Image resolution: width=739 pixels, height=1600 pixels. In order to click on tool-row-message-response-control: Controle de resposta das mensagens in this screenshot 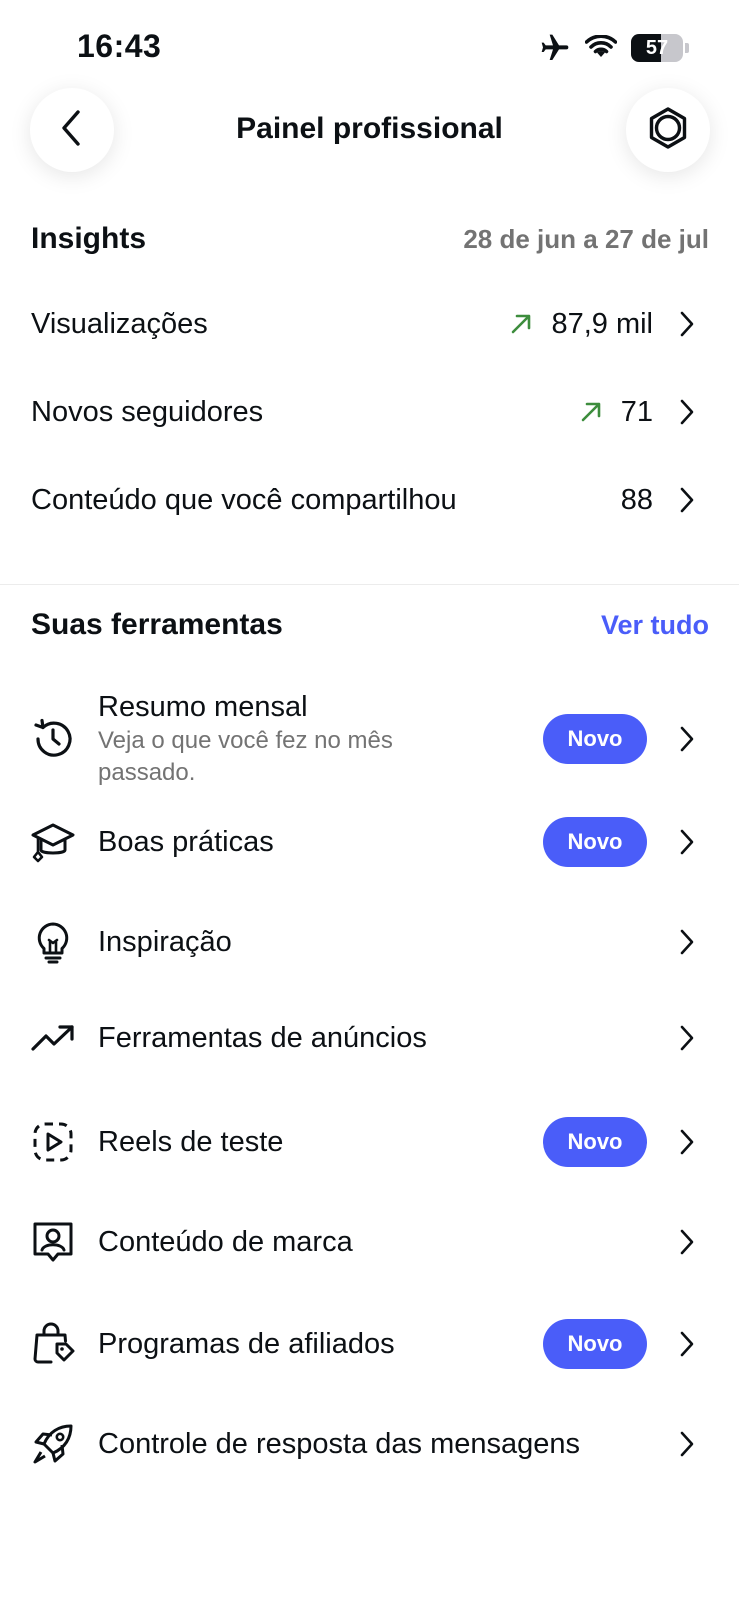, I will do `click(362, 1444)`.